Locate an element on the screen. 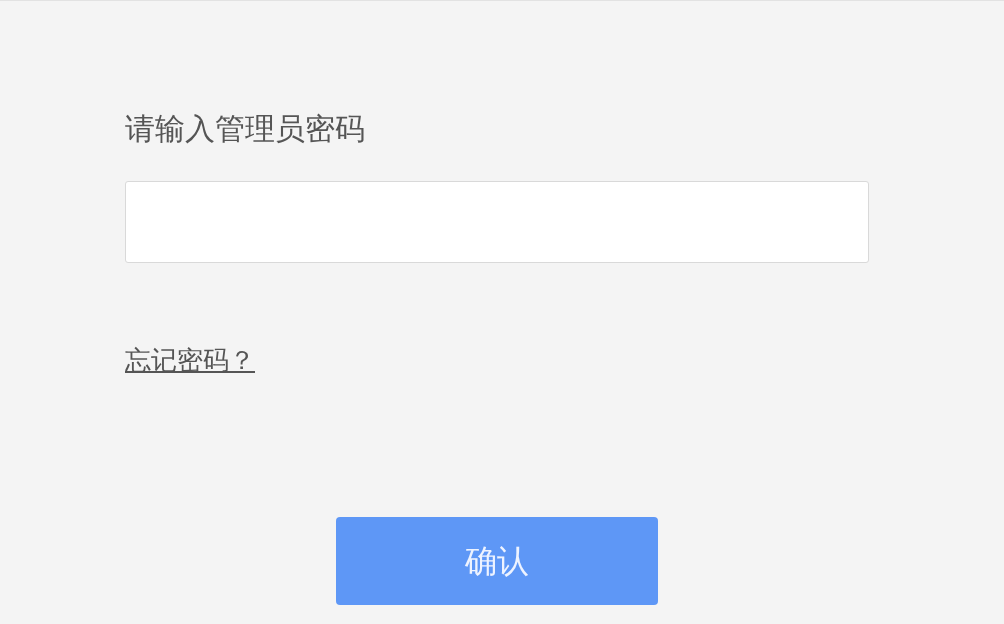 This screenshot has height=624, width=1004. form-title: 请输入管理员密码 is located at coordinates (245, 129).